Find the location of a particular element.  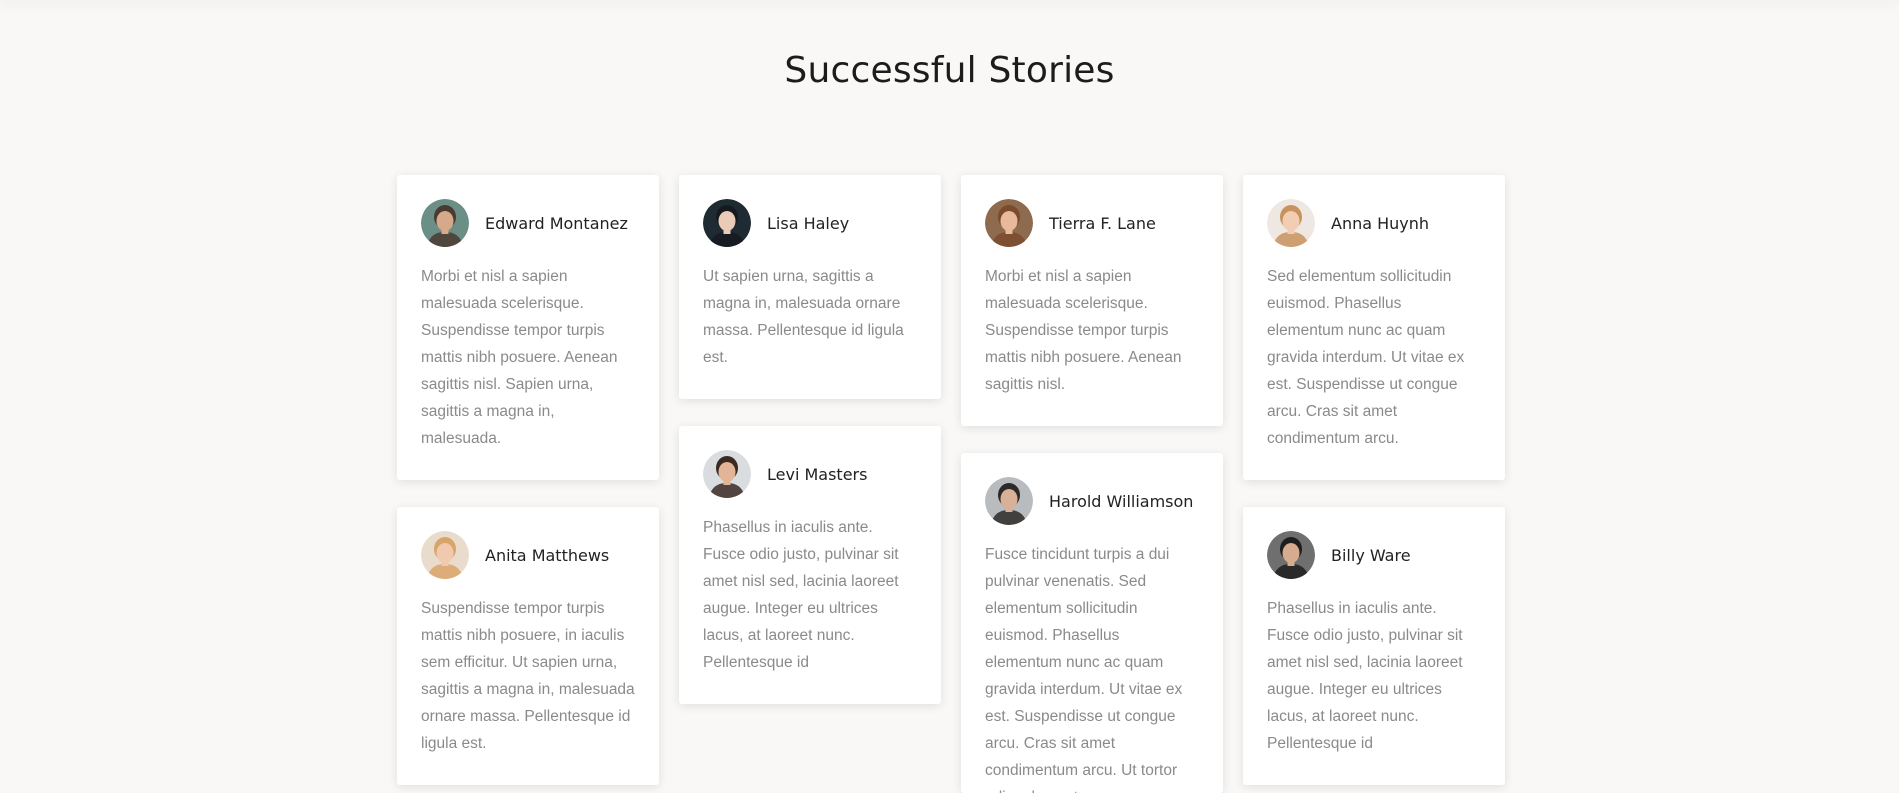

testimonial-name: Lisa Haley is located at coordinates (808, 223).